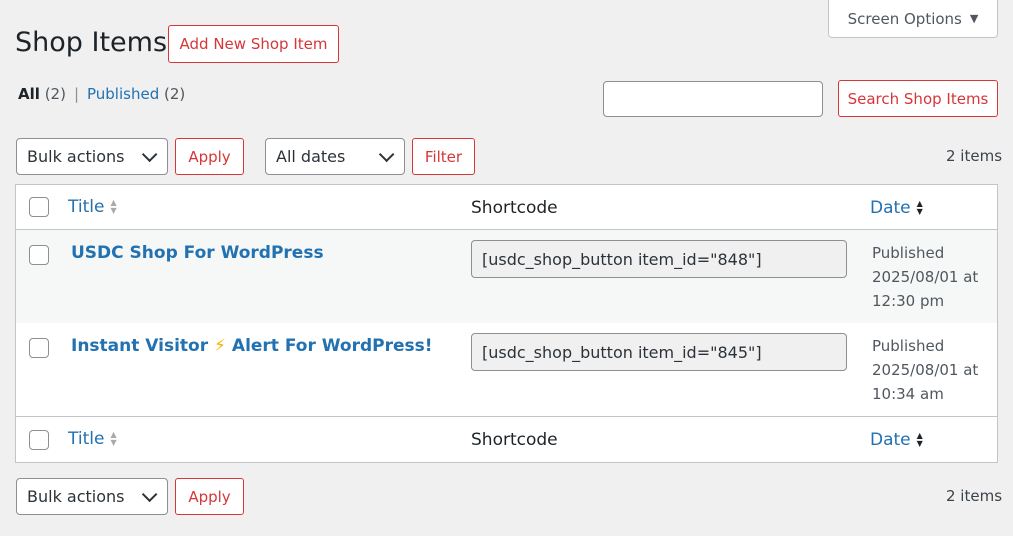 The width and height of the screenshot is (1013, 536). Describe the element at coordinates (253, 44) in the screenshot. I see `add-new-shop-item-button: Add New Shop Item` at that location.